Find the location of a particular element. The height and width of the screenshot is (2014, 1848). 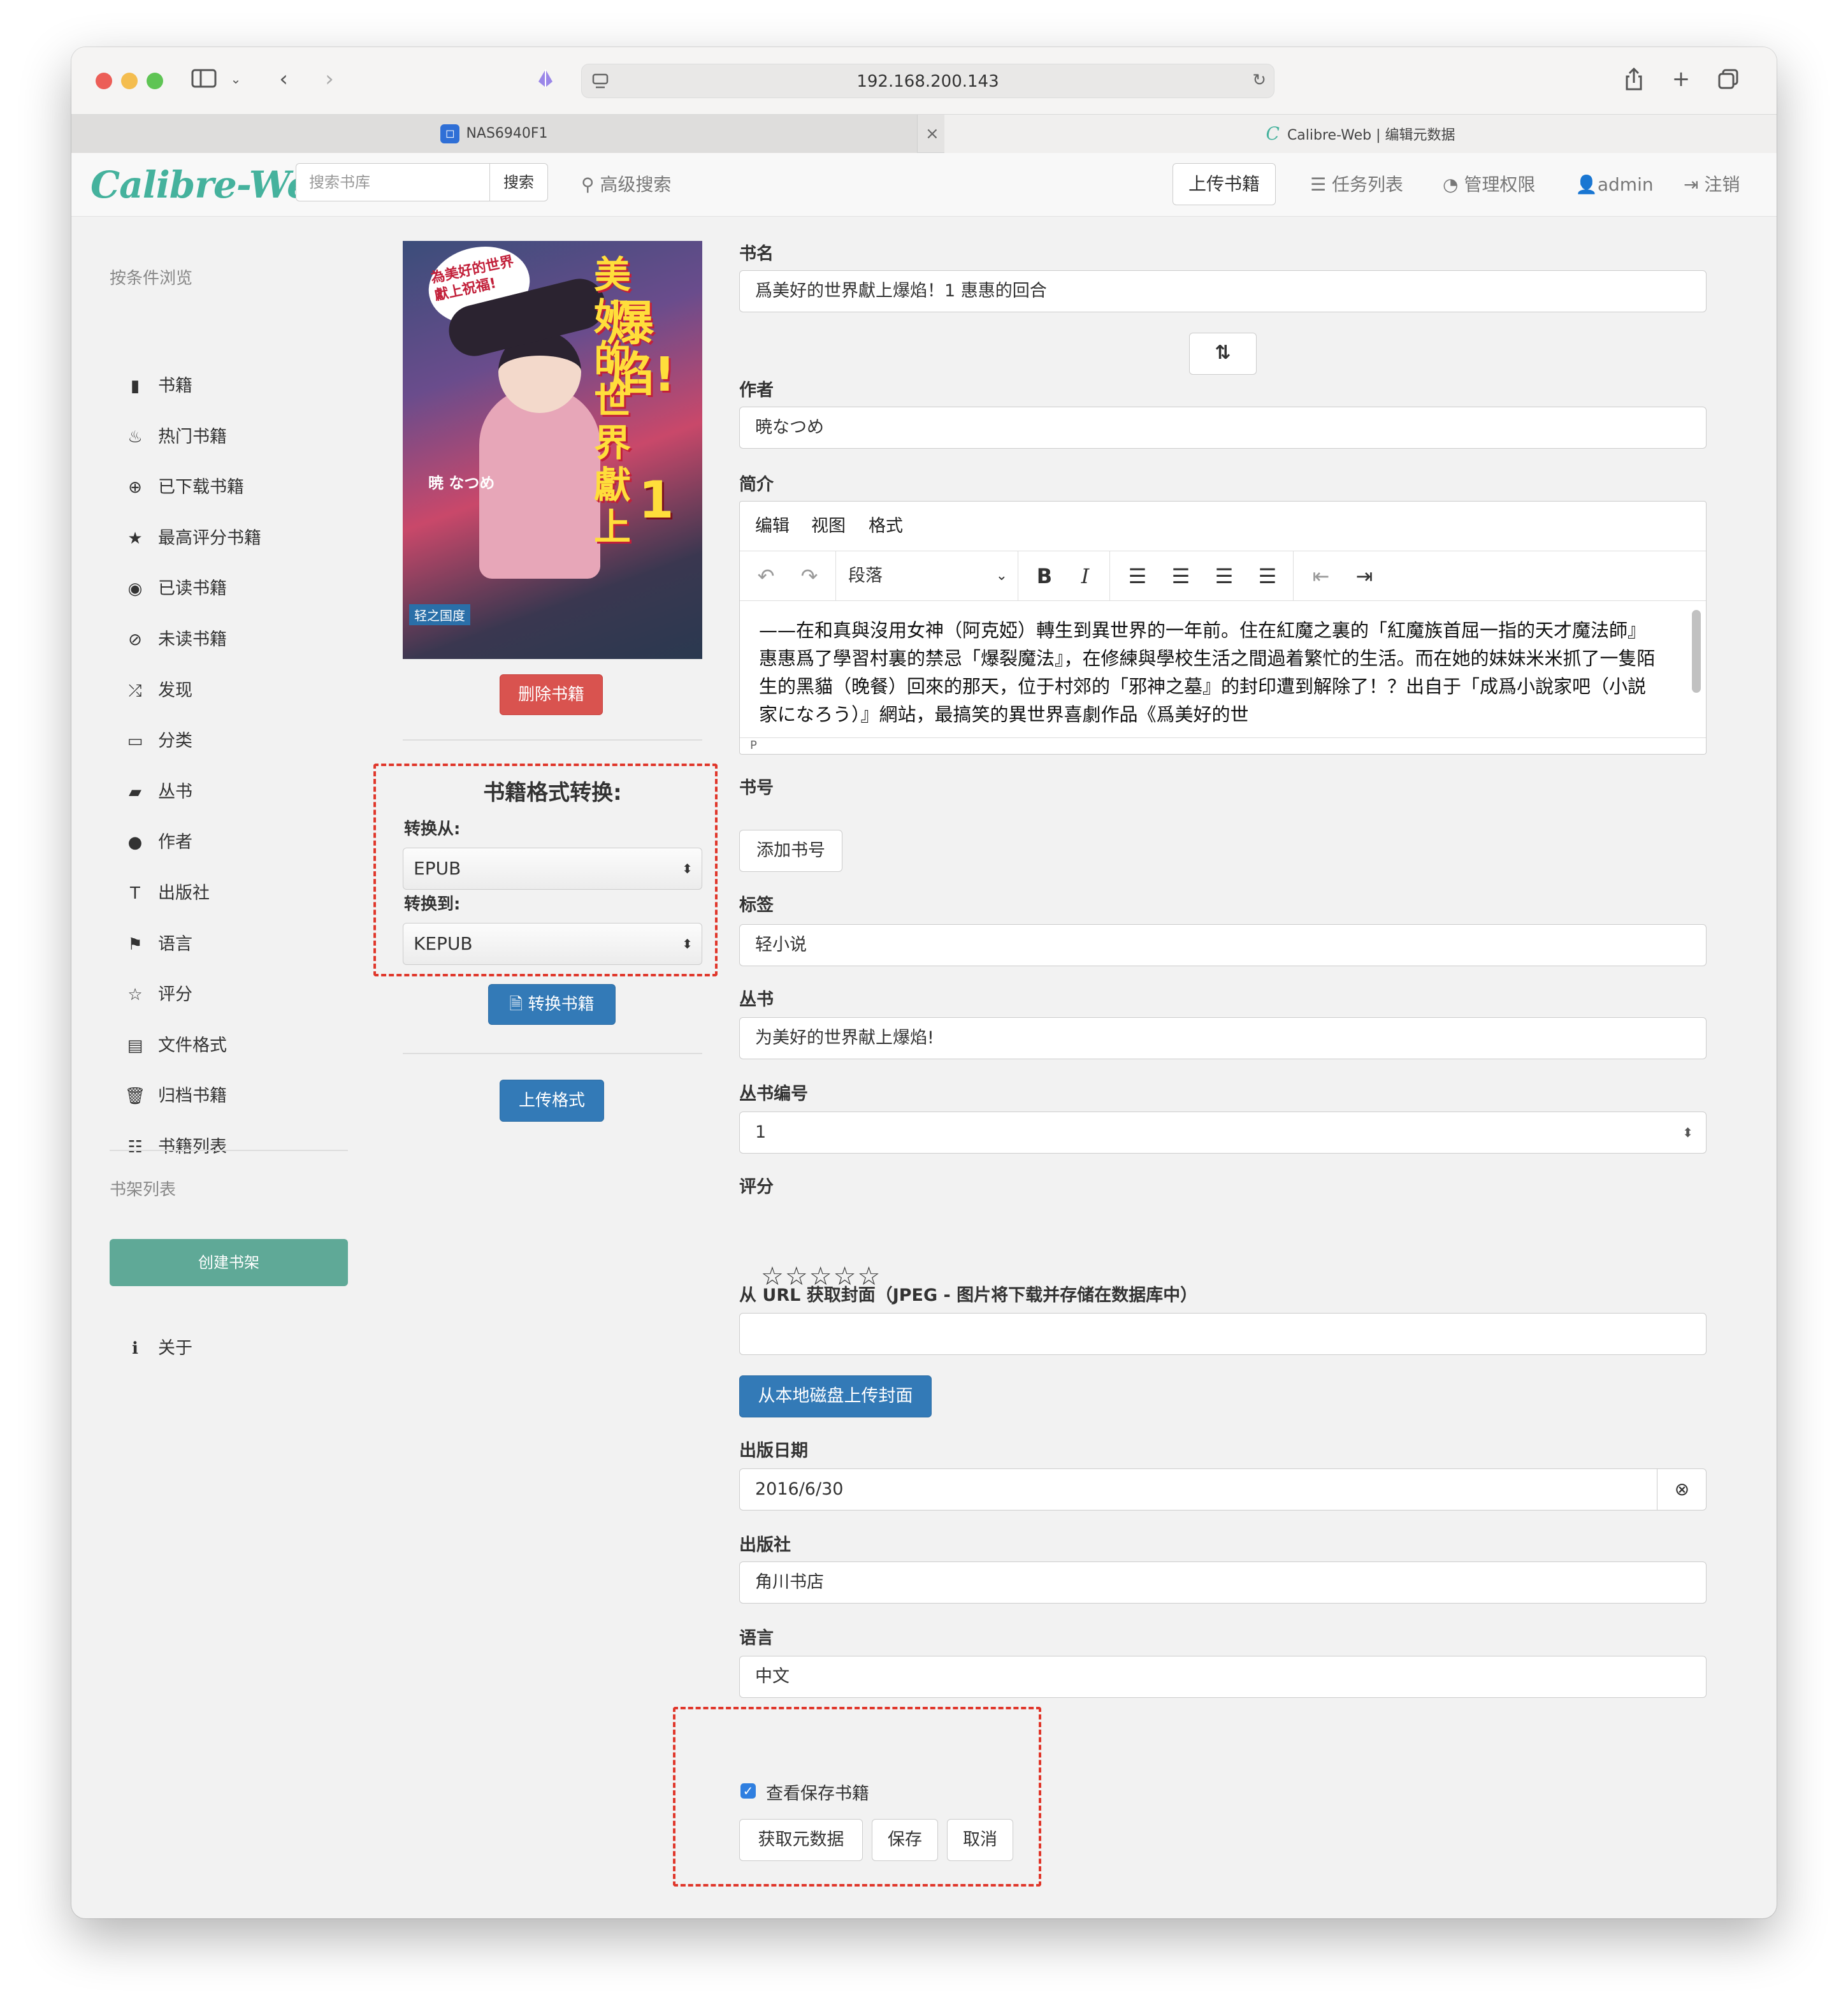

sidebar-item: ▤ 文件格式 is located at coordinates (175, 1046).